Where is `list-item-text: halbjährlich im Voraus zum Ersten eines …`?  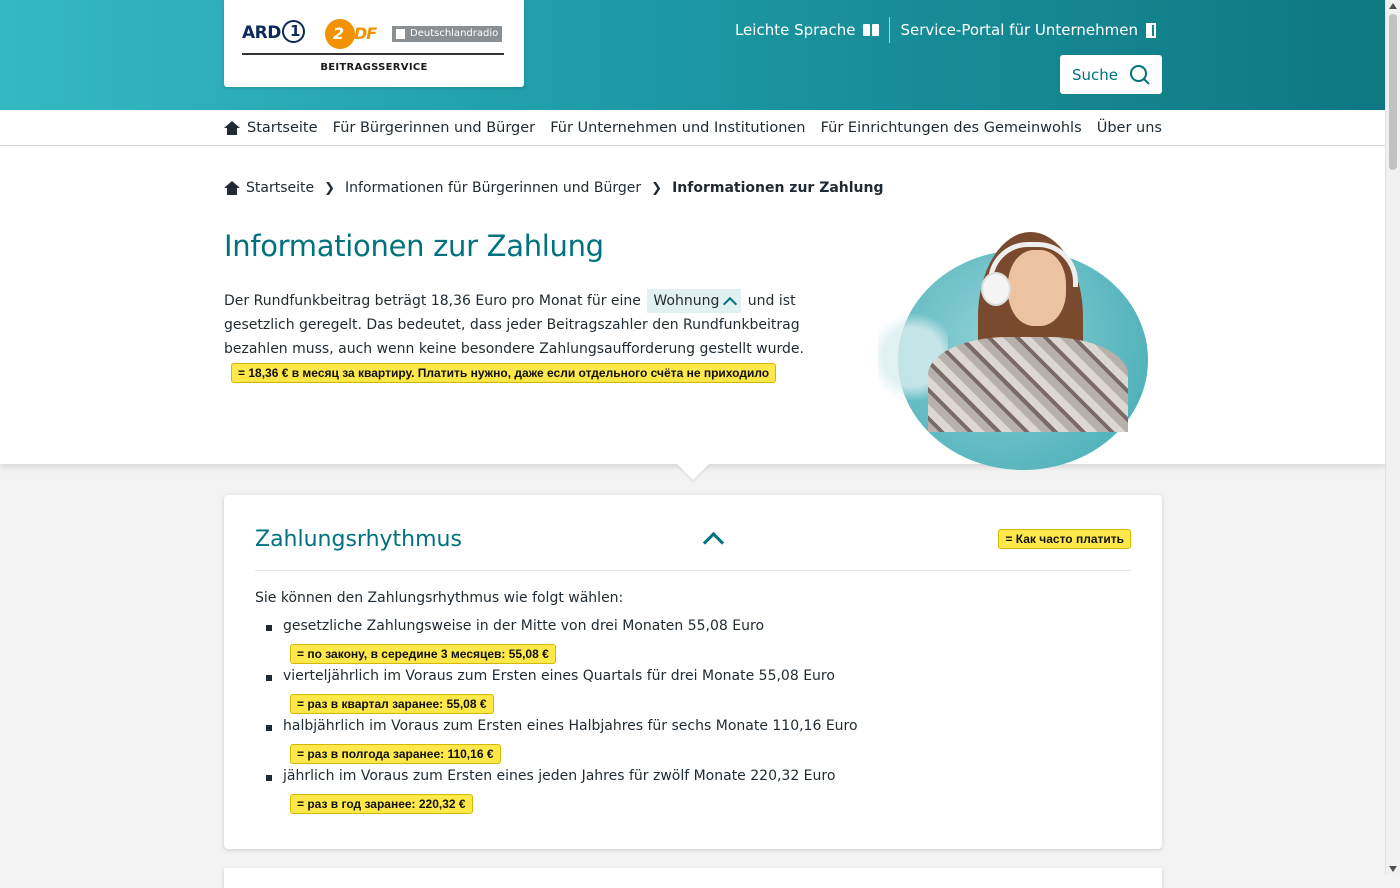
list-item-text: halbjährlich im Voraus zum Ersten eines … is located at coordinates (570, 726).